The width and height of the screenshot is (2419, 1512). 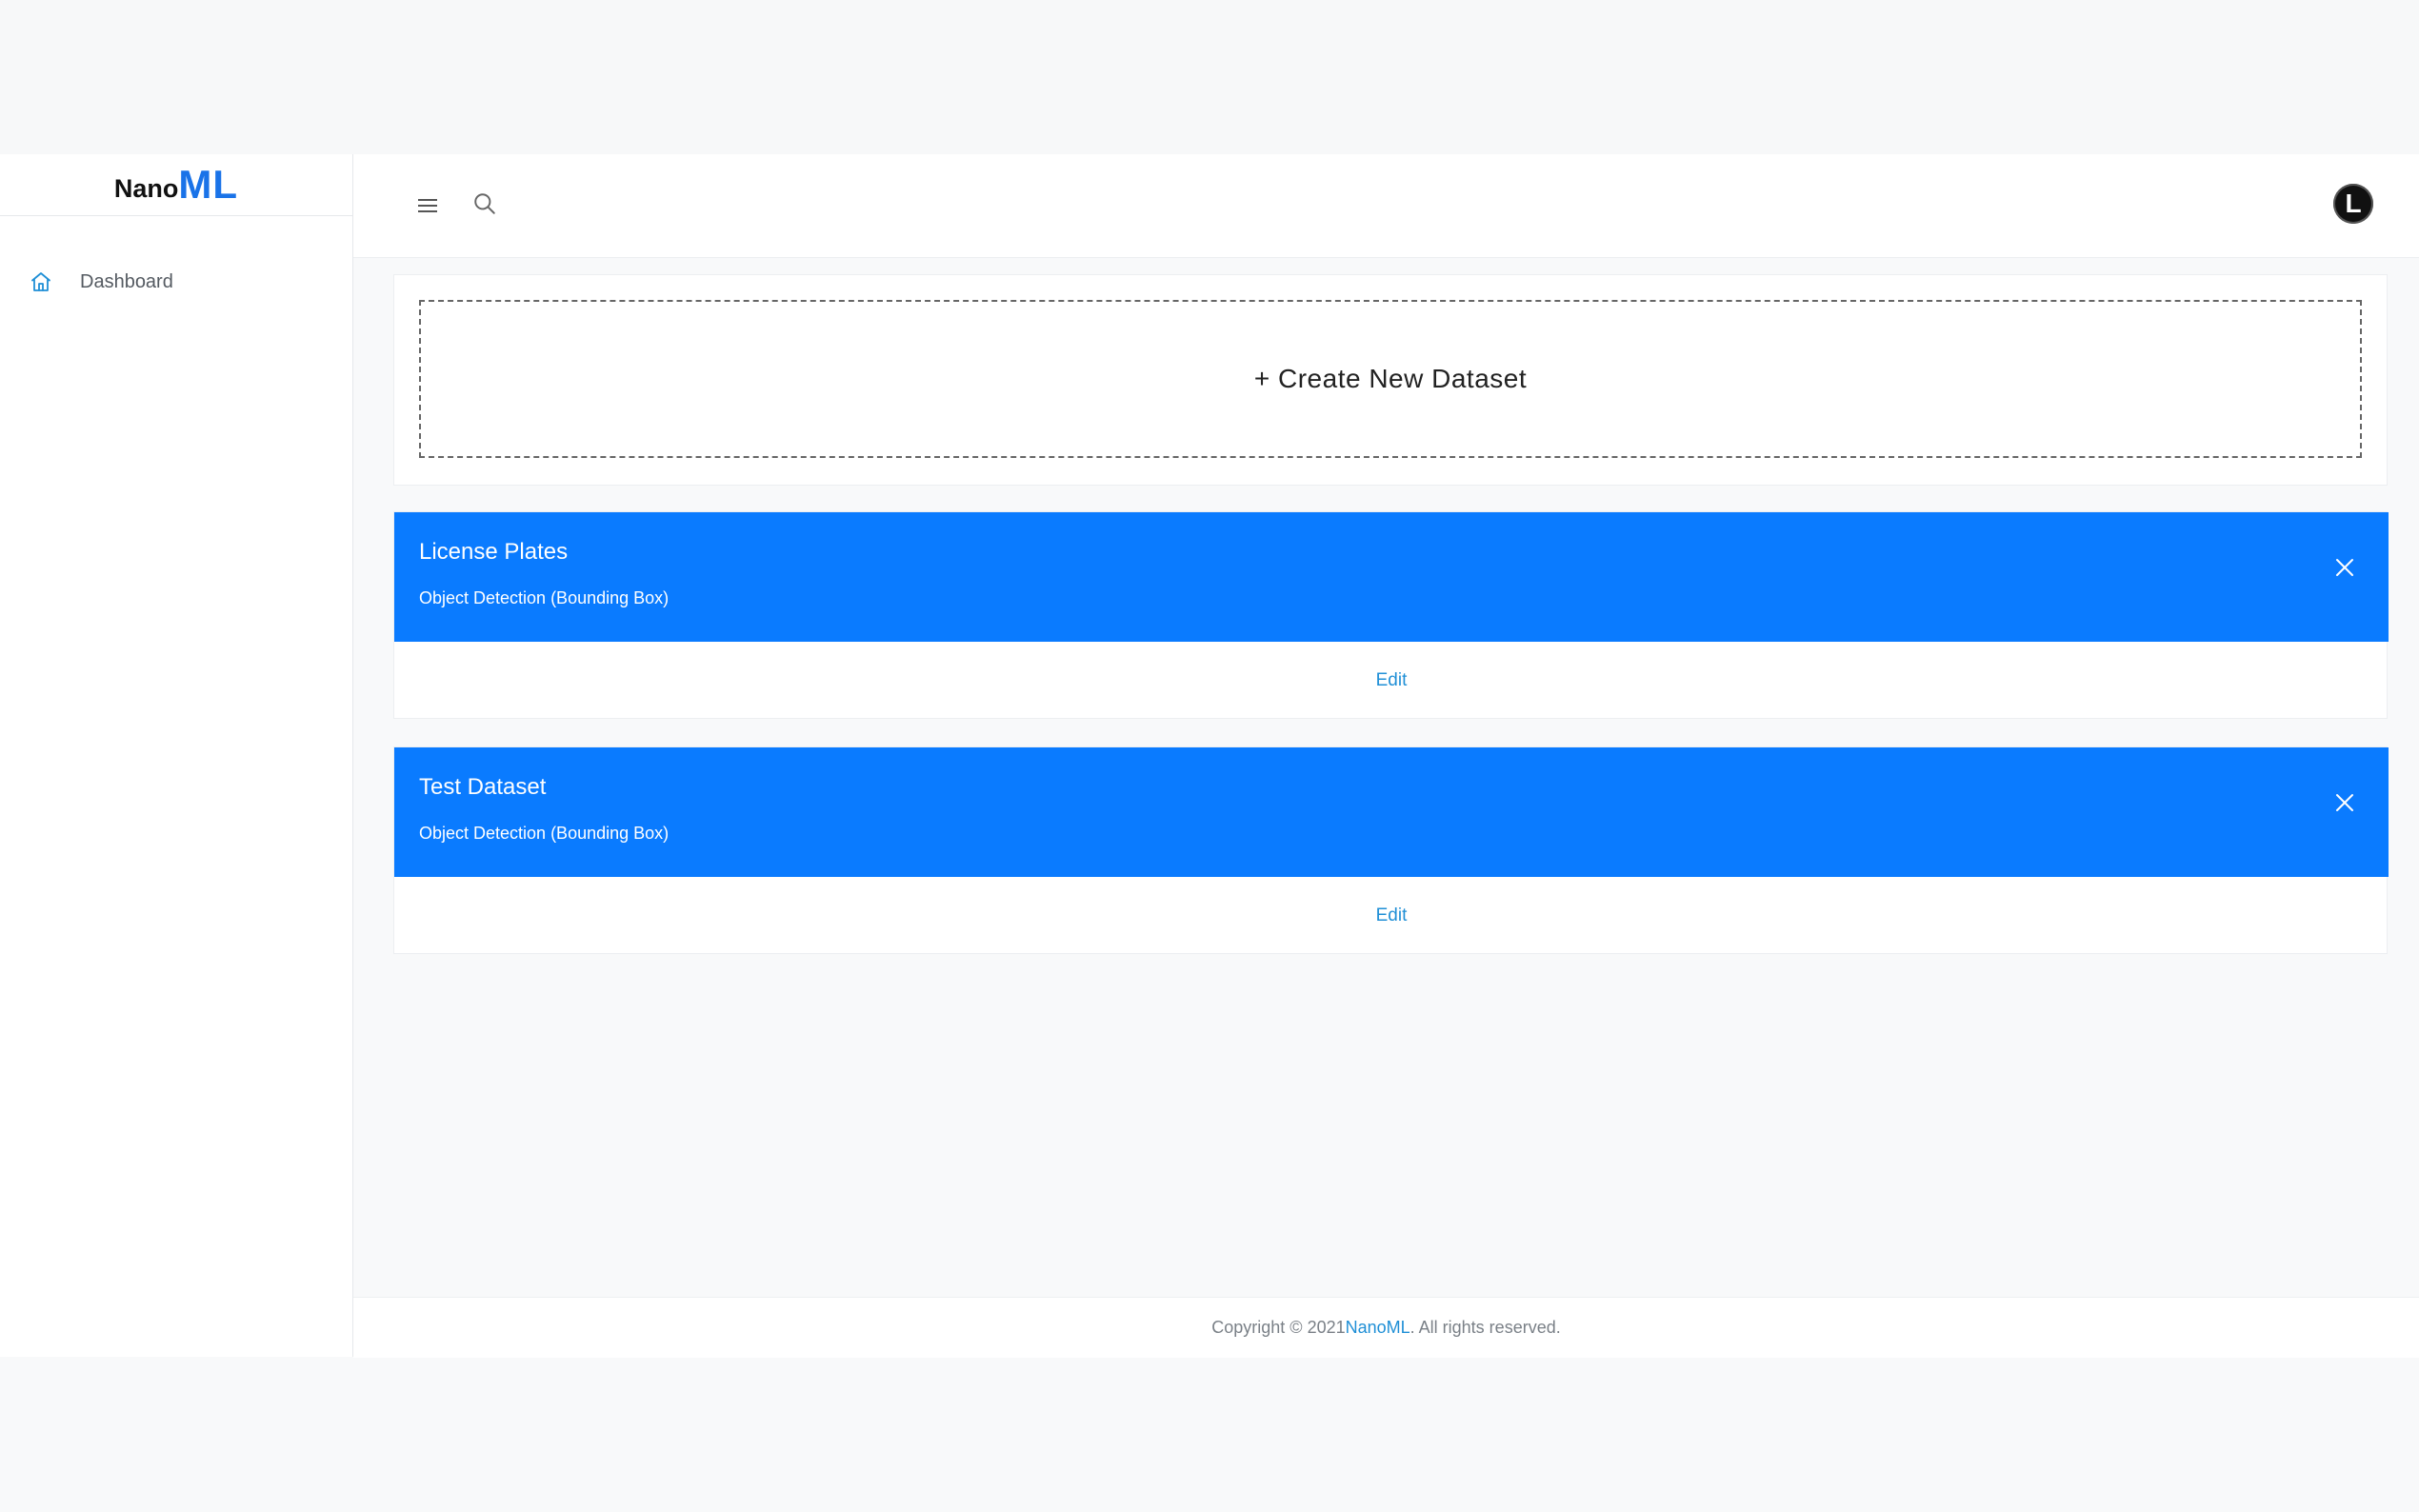 I want to click on footer-copyright-suffix: . All rights reserved., so click(x=1485, y=1327).